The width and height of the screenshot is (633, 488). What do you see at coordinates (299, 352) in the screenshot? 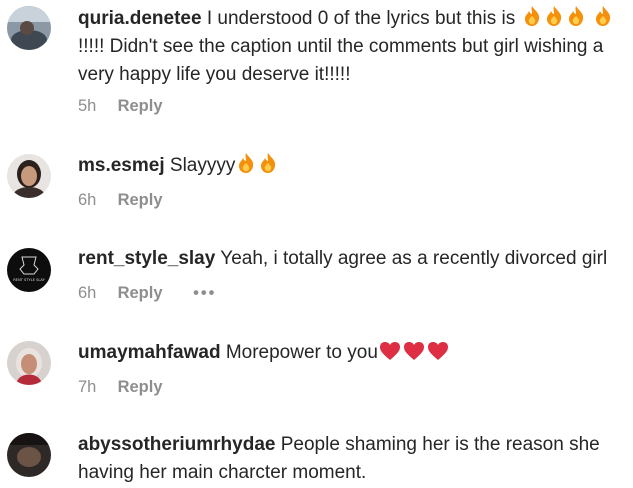
I see `comment-body: Morepower to you` at bounding box center [299, 352].